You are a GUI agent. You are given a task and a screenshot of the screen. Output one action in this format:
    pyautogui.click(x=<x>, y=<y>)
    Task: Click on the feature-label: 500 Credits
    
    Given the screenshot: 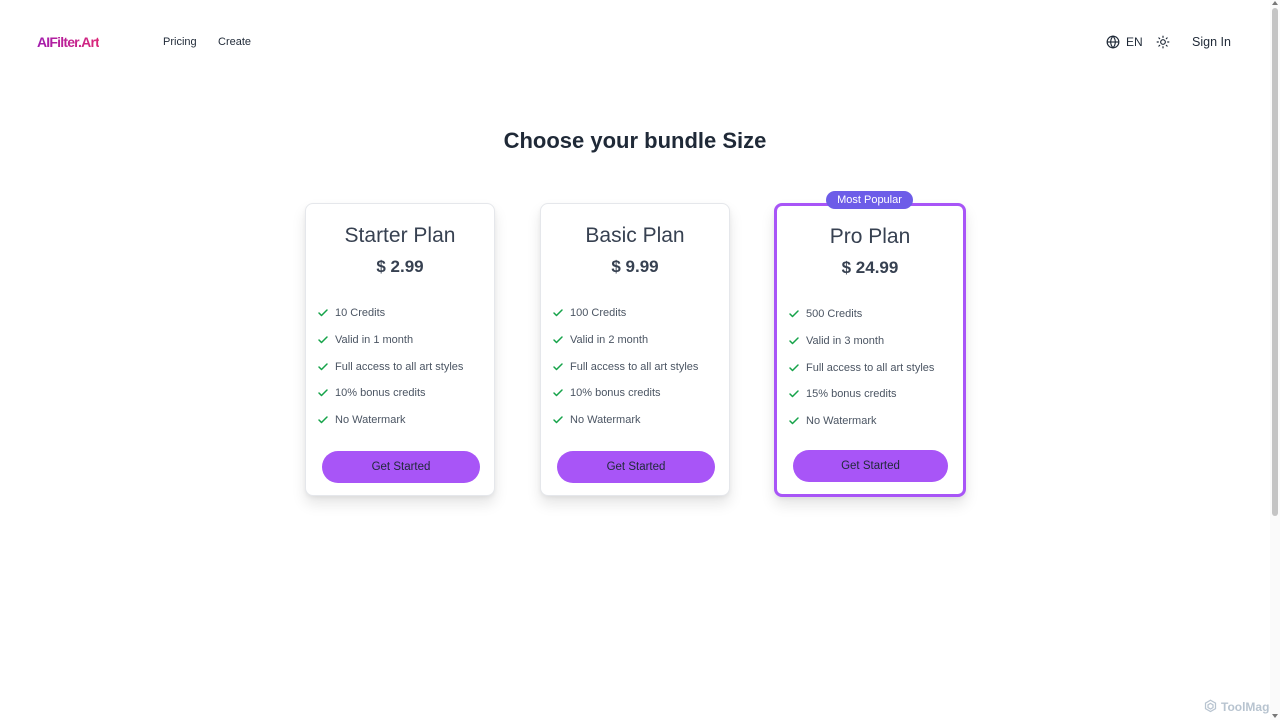 What is the action you would take?
    pyautogui.click(x=834, y=314)
    